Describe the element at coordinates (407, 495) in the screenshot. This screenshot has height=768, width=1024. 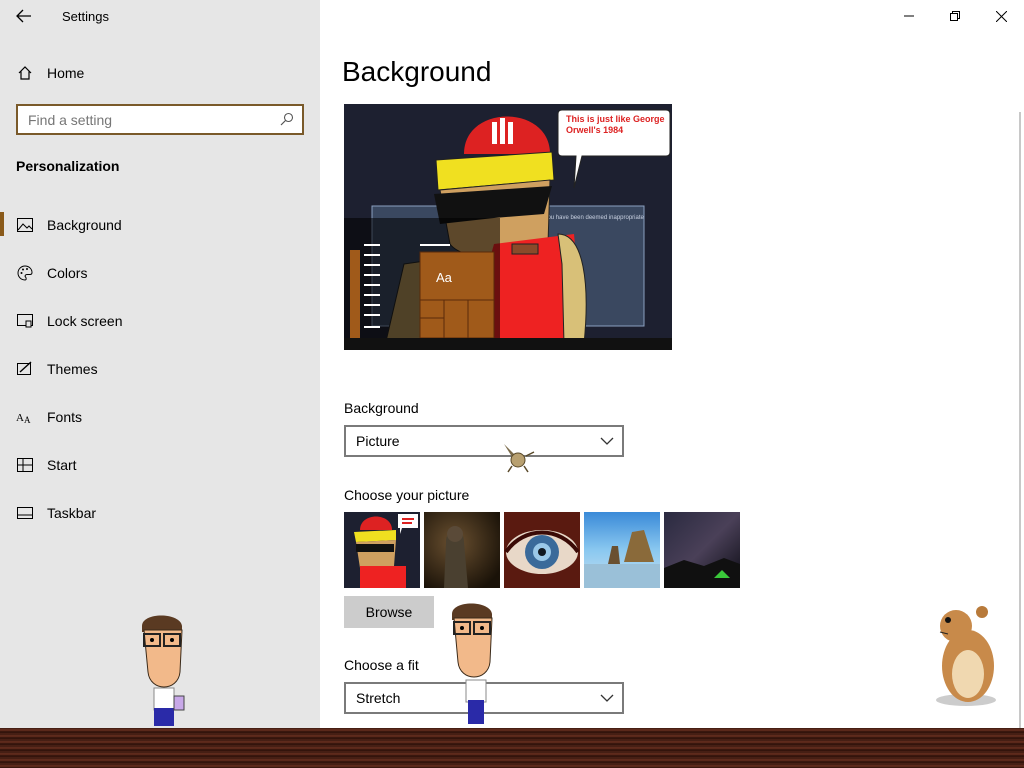
I see `choose-picture-label: Choose your picture` at that location.